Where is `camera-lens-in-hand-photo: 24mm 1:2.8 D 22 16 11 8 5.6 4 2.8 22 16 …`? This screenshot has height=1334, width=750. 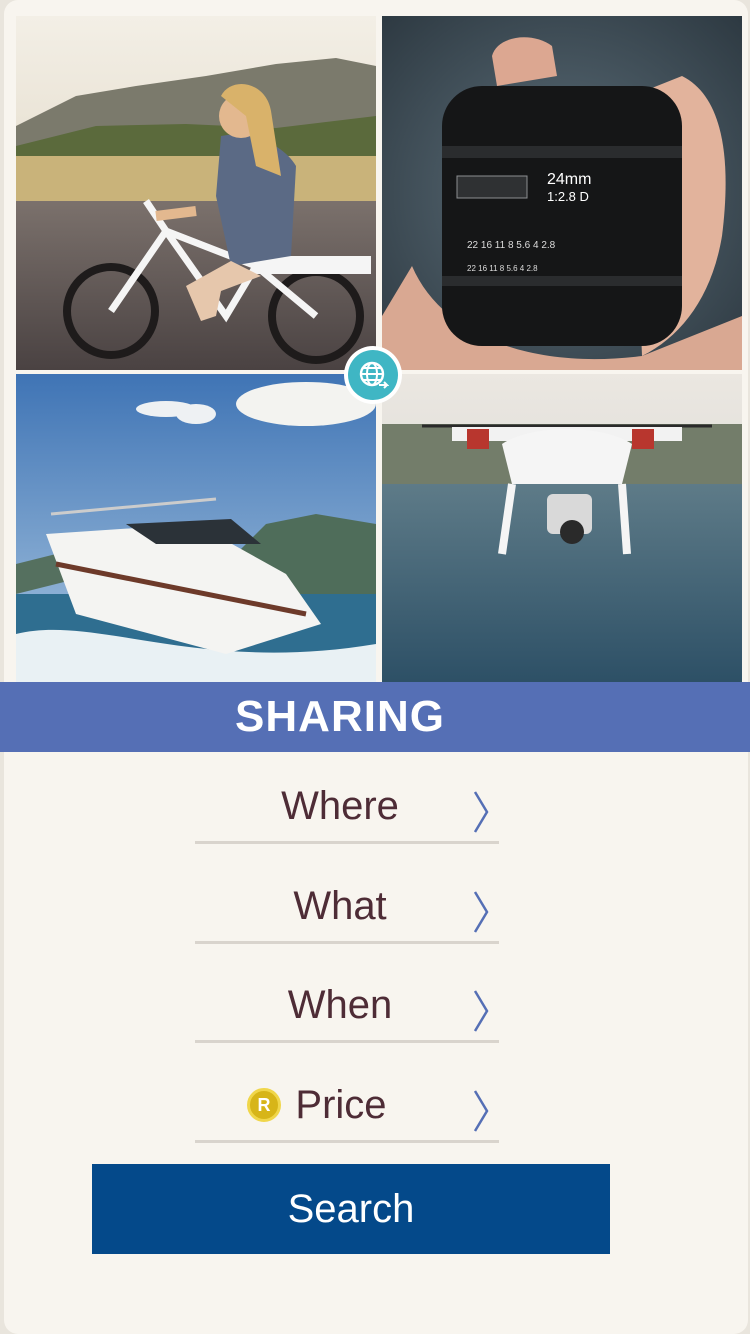
camera-lens-in-hand-photo: 24mm 1:2.8 D 22 16 11 8 5.6 4 2.8 22 16 … is located at coordinates (562, 193).